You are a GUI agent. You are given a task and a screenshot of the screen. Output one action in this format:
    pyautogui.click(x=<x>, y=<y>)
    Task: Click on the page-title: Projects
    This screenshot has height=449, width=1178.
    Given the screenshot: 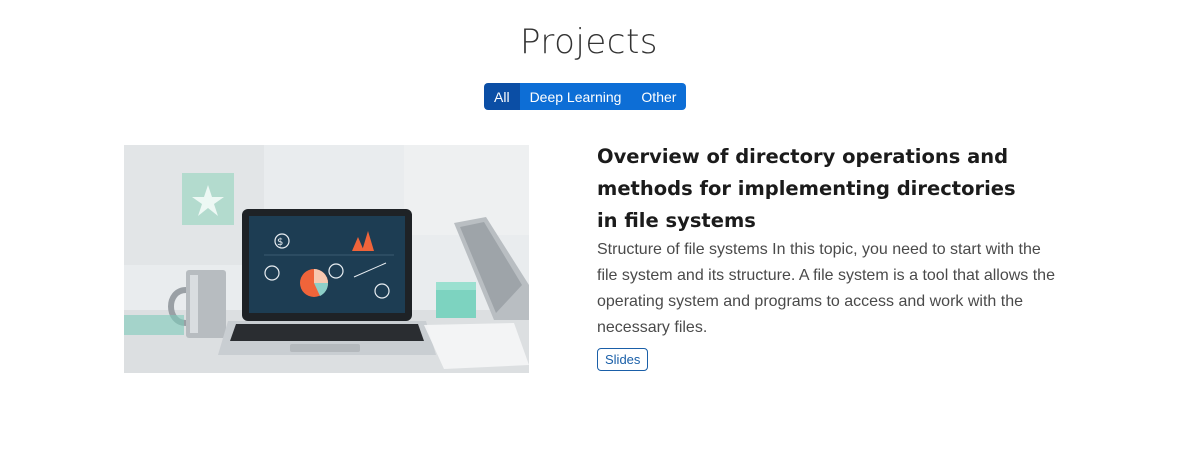 What is the action you would take?
    pyautogui.click(x=589, y=42)
    